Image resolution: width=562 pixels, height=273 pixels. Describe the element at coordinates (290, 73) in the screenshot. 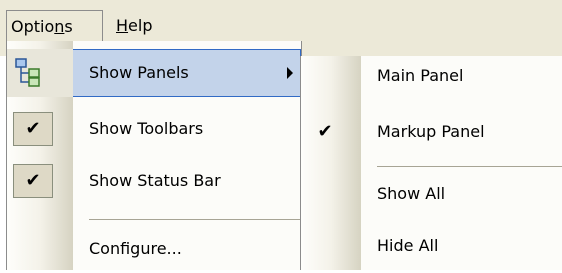

I see `submenu-arrow-icon` at that location.